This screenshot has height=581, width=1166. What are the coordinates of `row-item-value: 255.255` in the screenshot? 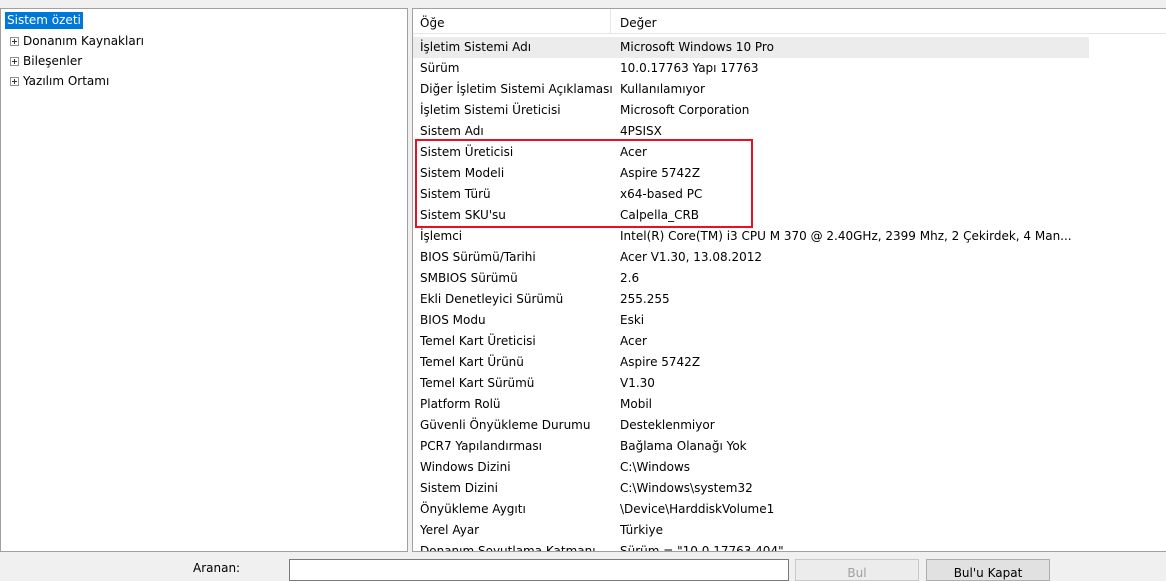 It's located at (645, 299).